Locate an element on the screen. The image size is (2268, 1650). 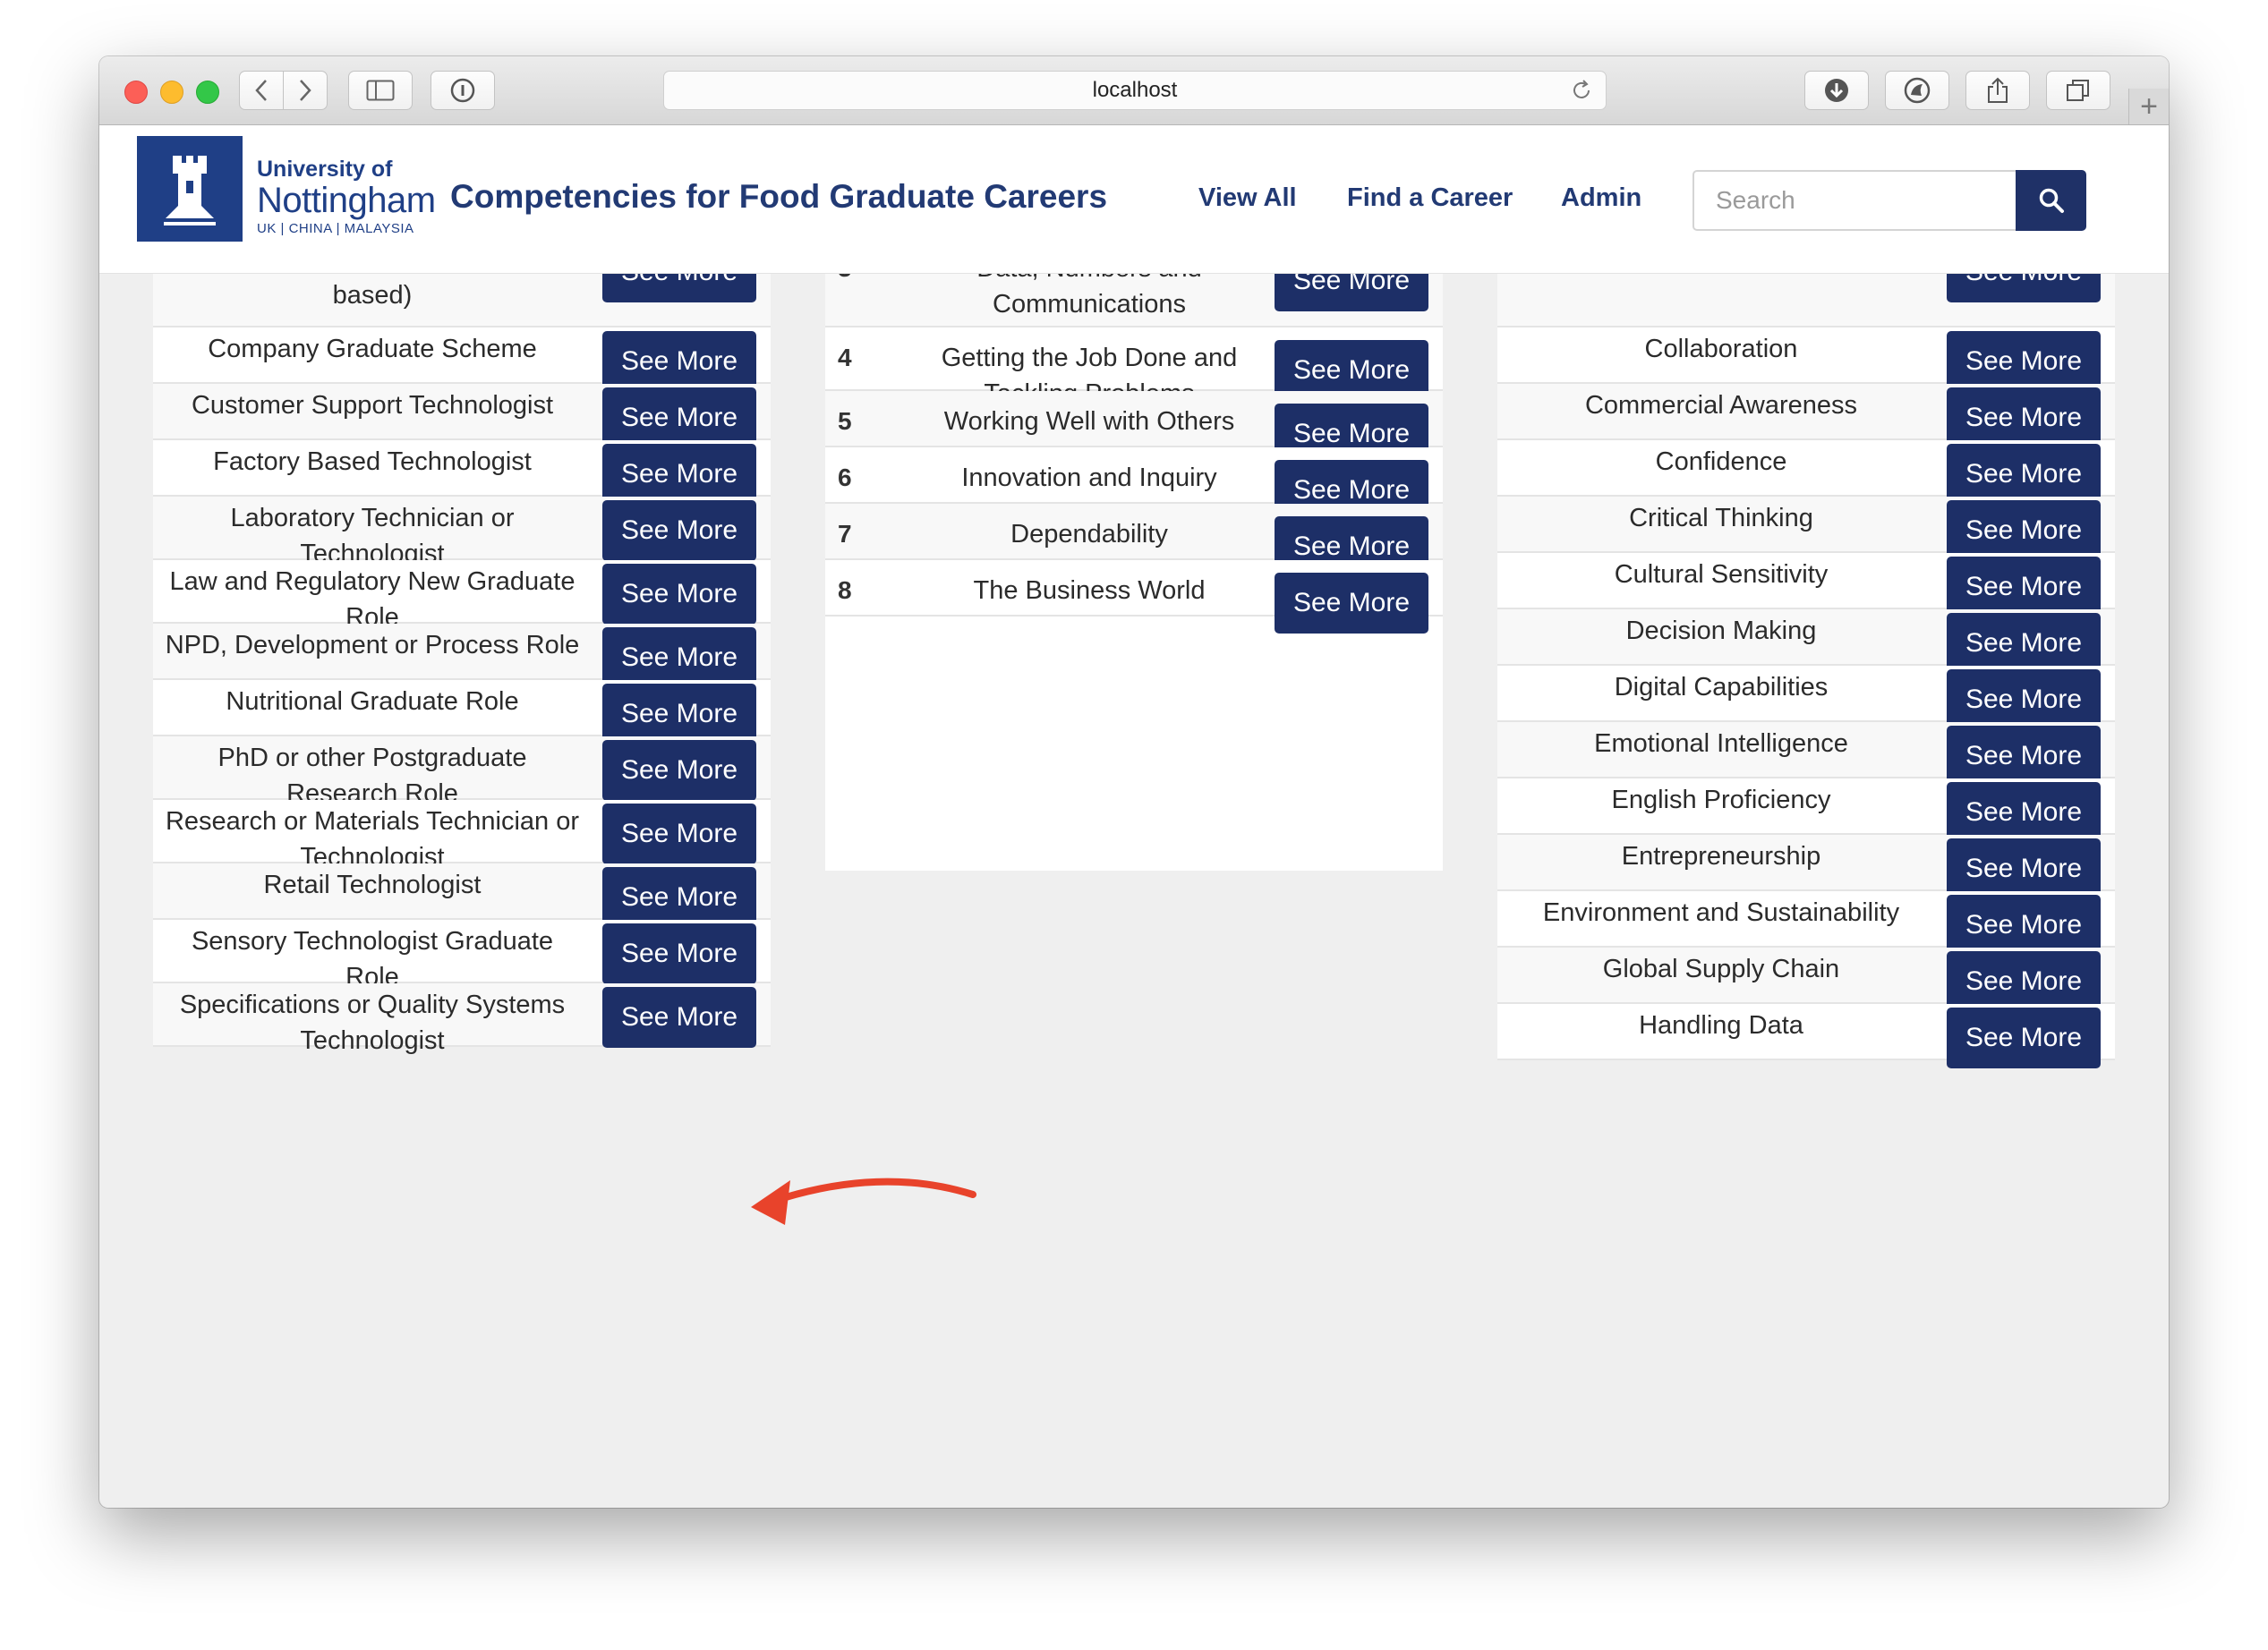
new-tab-button: + is located at coordinates (2148, 106).